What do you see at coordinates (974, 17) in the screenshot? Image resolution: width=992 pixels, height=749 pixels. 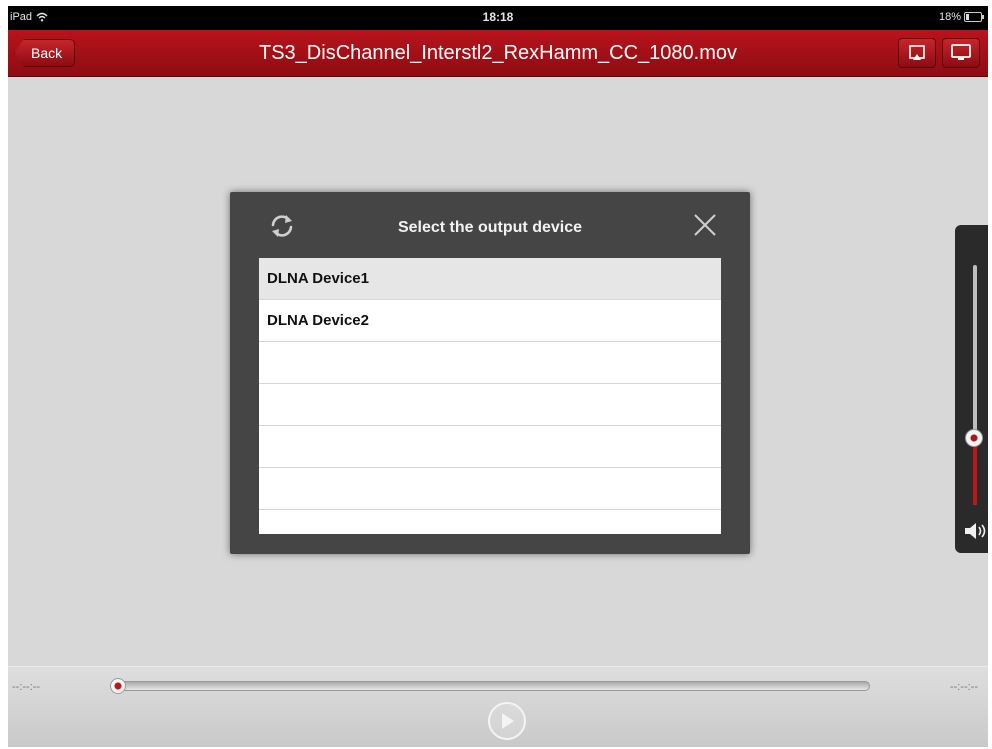 I see `battery-icon` at bounding box center [974, 17].